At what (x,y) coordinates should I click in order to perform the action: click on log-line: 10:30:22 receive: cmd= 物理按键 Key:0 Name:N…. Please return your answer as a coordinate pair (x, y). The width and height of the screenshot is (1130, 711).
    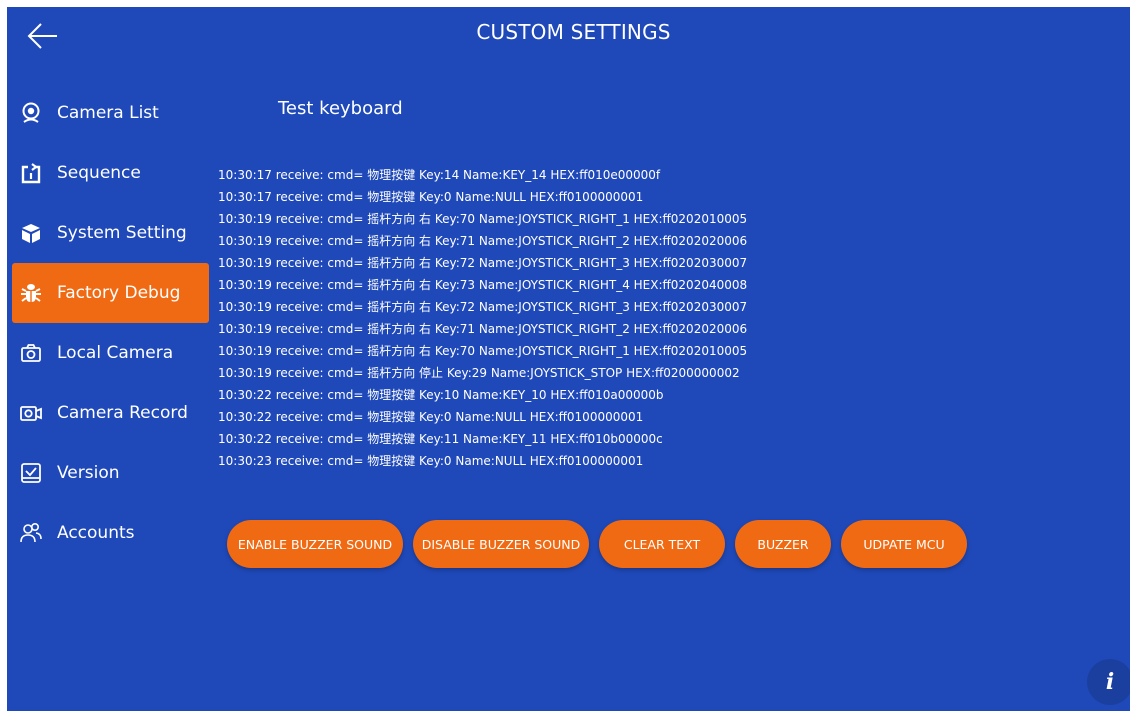
    Looking at the image, I should click on (431, 417).